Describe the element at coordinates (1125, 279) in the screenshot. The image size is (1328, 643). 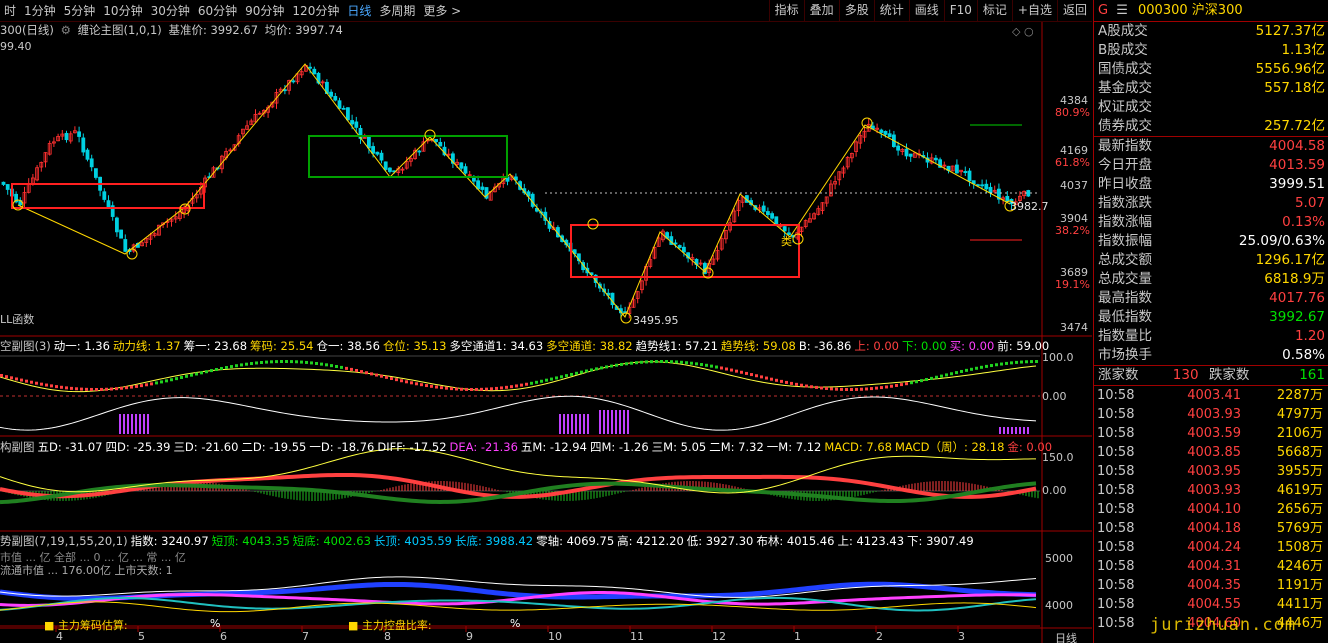
I see `index-label-7: 总成交量` at that location.